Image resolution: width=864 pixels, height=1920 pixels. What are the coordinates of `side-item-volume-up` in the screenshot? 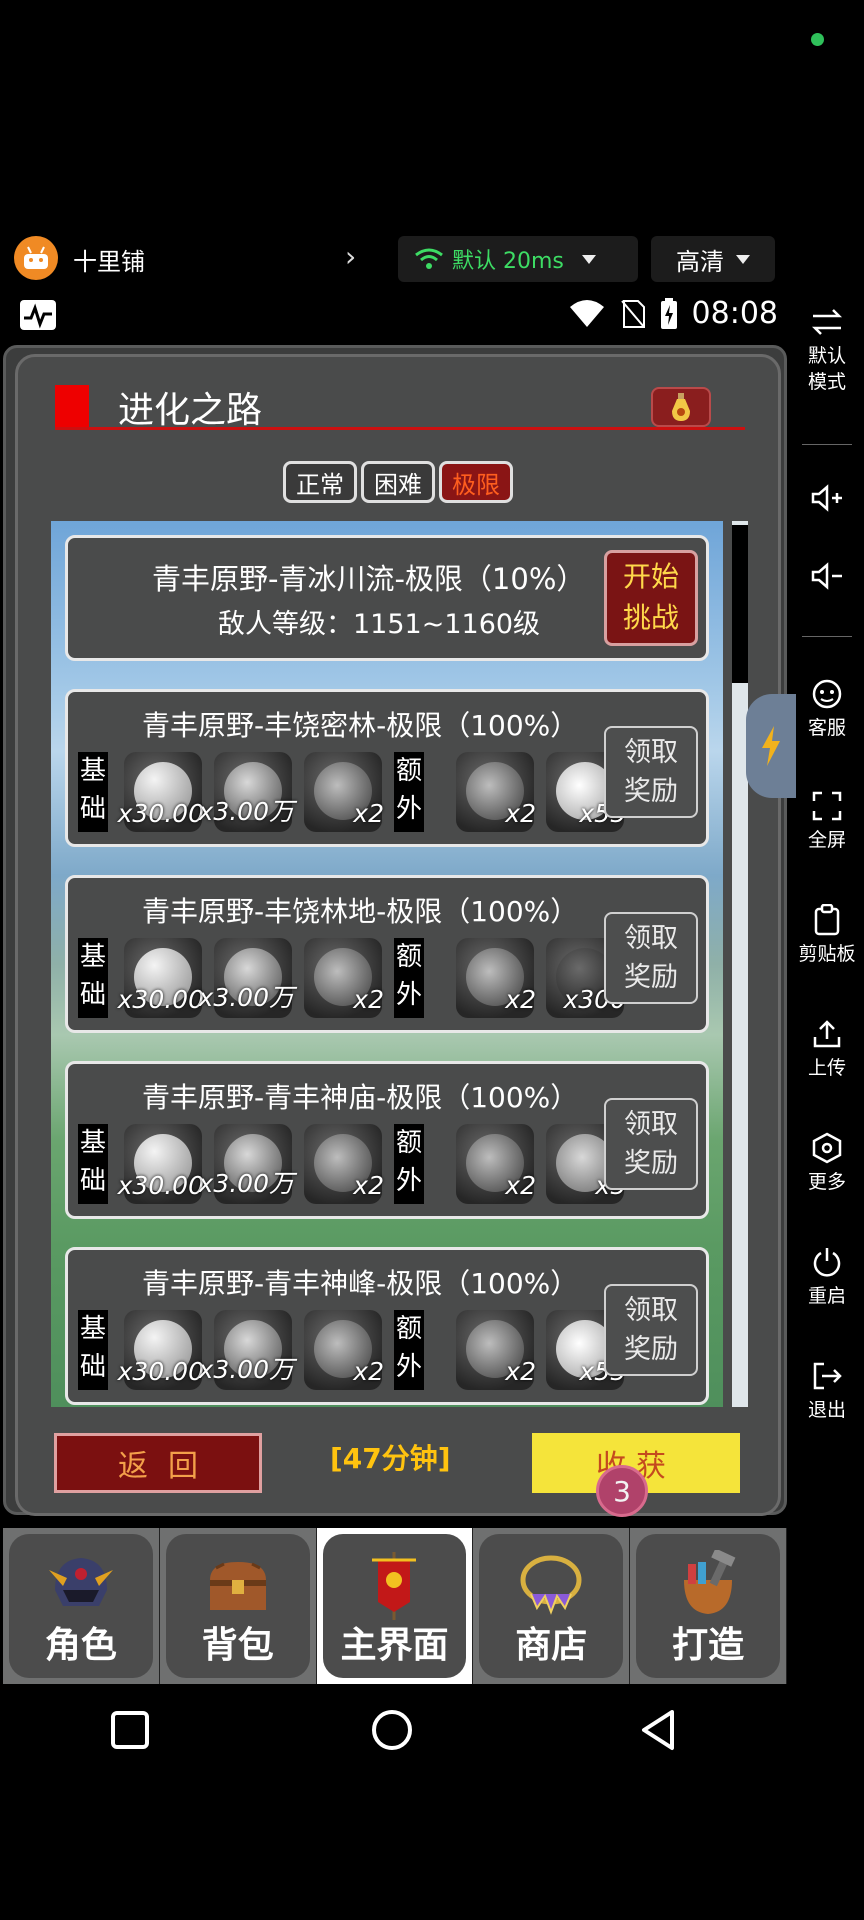 It's located at (827, 500).